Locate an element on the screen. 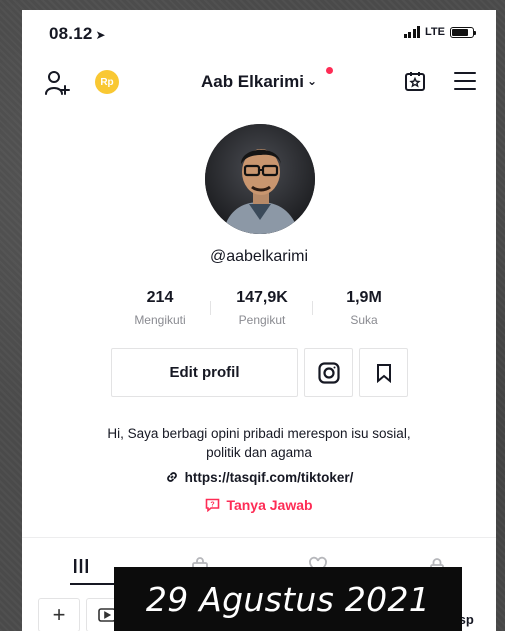 The height and width of the screenshot is (631, 505). stat-followers: 147,9K Pengikut is located at coordinates (262, 311).